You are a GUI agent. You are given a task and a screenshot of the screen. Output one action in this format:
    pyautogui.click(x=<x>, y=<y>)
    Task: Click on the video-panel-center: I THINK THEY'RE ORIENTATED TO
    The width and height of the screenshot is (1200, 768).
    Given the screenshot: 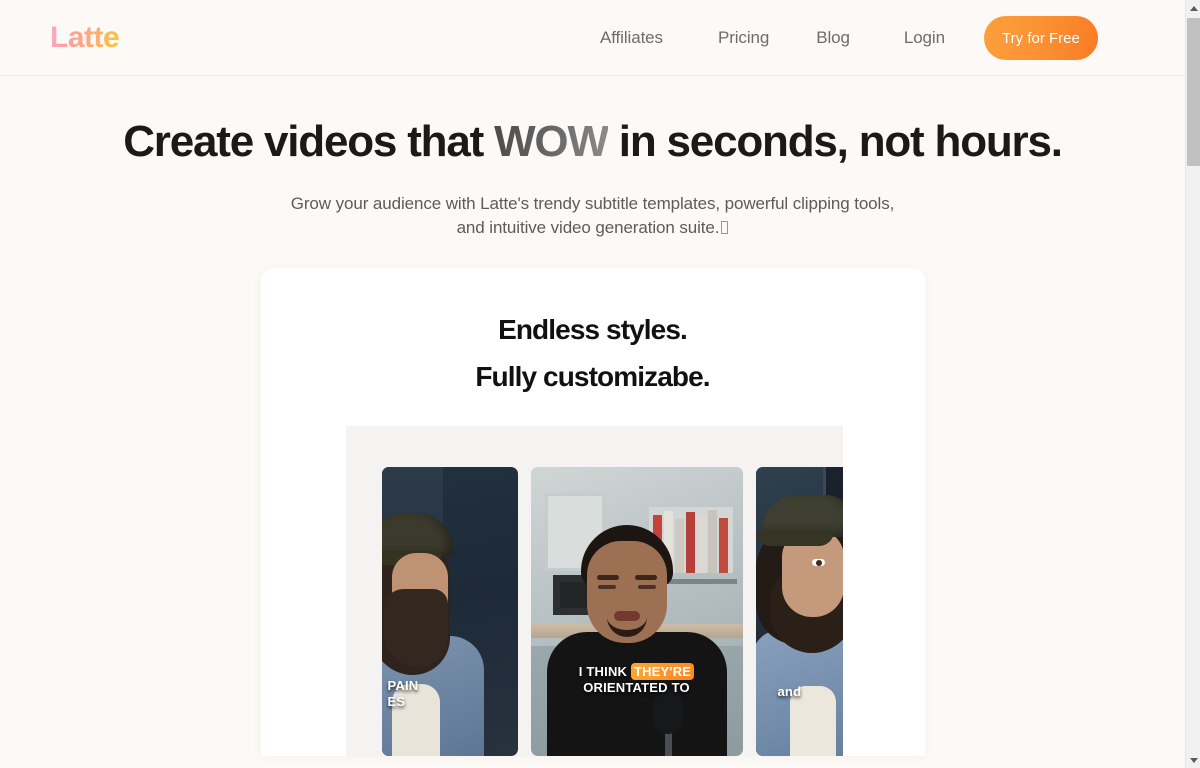 What is the action you would take?
    pyautogui.click(x=636, y=611)
    